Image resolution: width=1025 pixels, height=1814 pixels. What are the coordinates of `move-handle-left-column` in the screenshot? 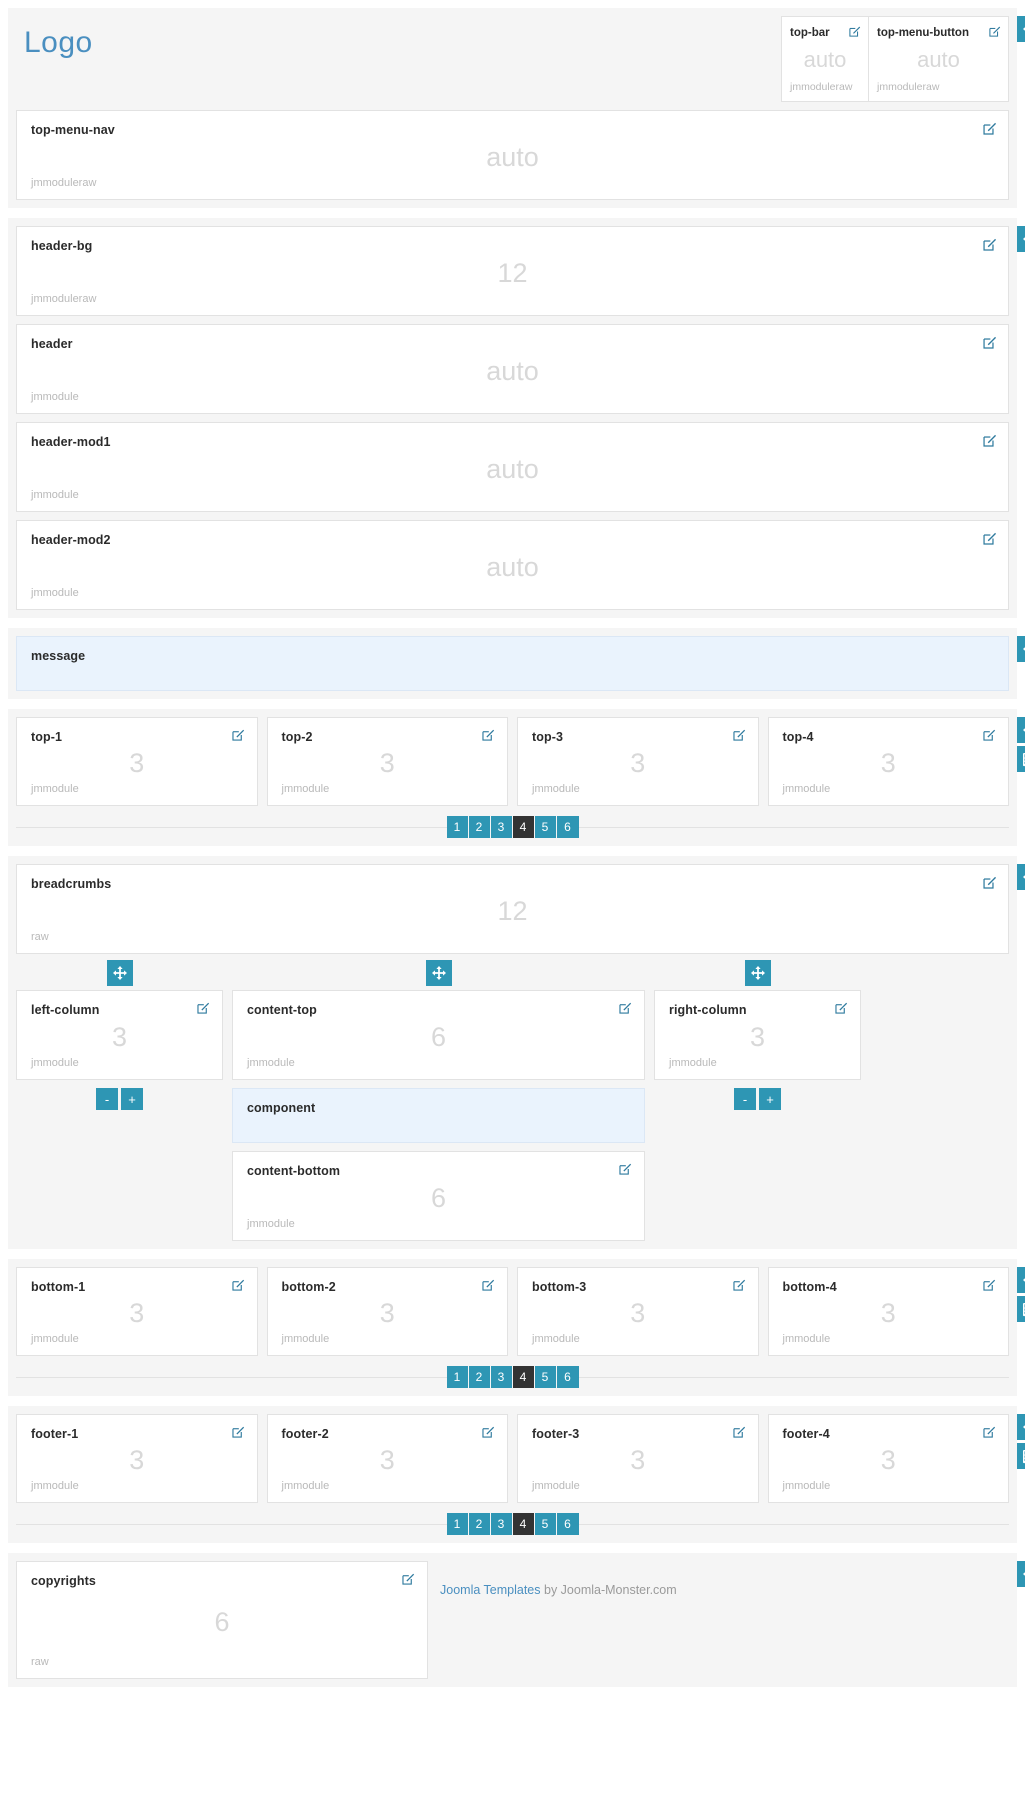 It's located at (119, 973).